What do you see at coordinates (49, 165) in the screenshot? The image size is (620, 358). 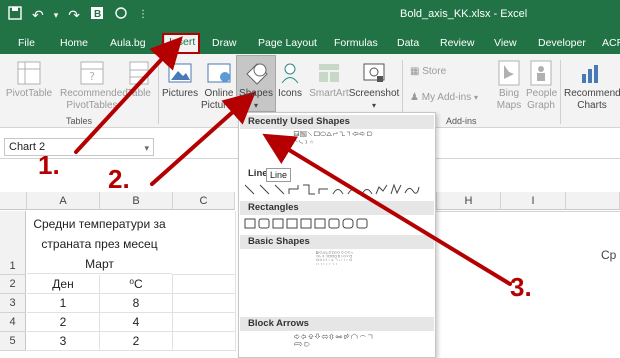 I see `annotation-label-1: 1.` at bounding box center [49, 165].